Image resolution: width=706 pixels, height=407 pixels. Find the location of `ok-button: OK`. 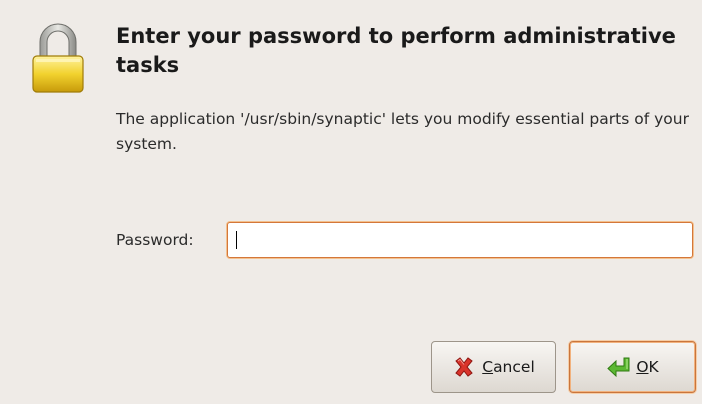

ok-button: OK is located at coordinates (632, 367).